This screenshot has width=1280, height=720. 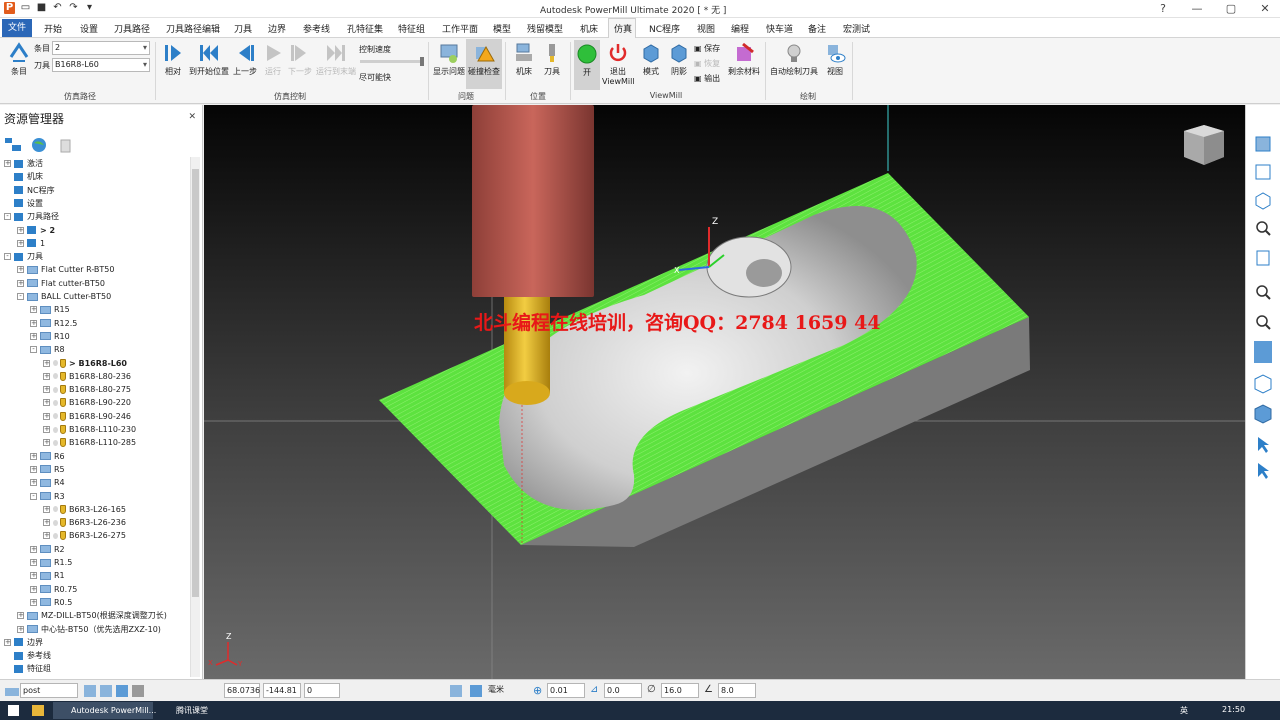 I want to click on windows-start-icon, so click(x=13, y=710).